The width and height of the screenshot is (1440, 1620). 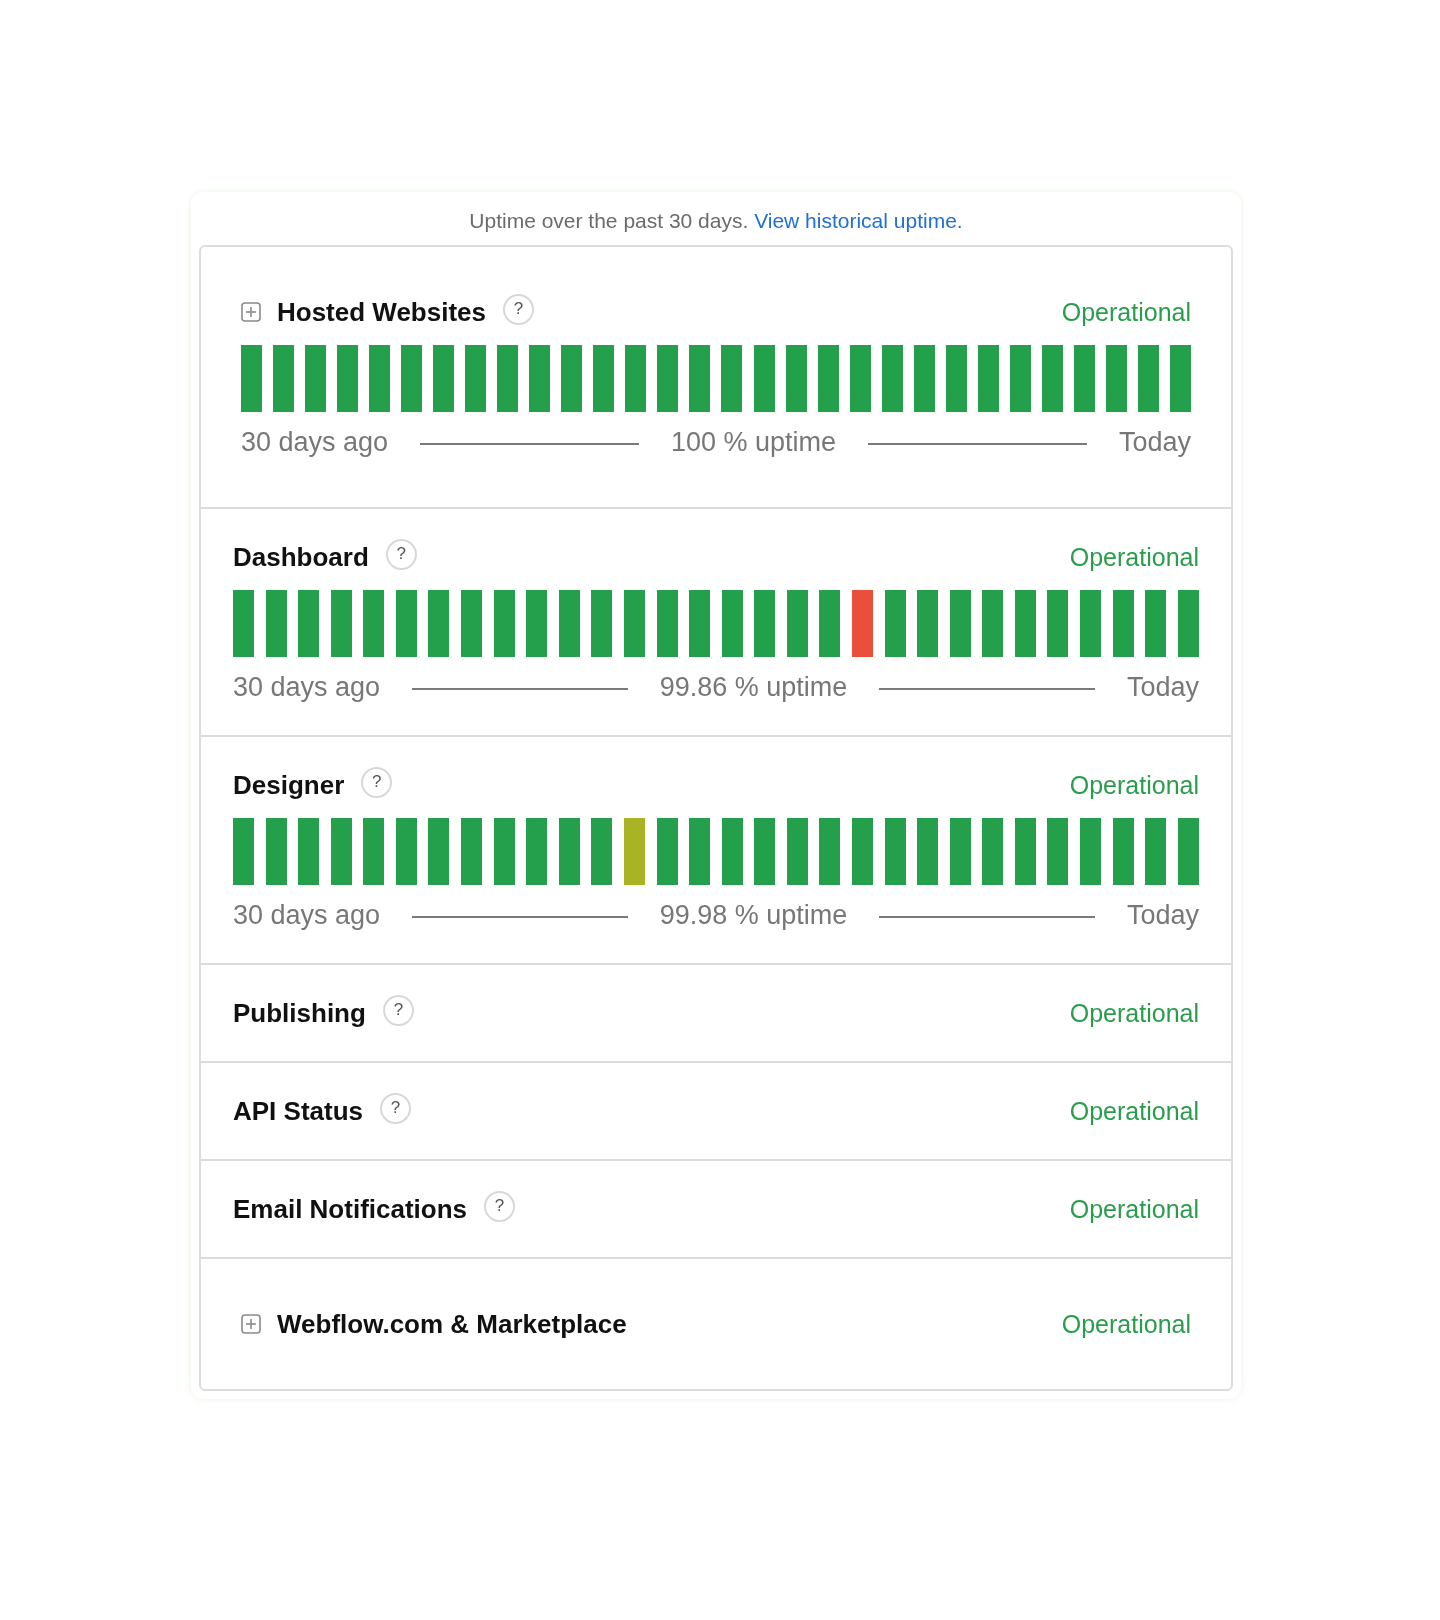 What do you see at coordinates (350, 1209) in the screenshot?
I see `component-name: Email Notifications` at bounding box center [350, 1209].